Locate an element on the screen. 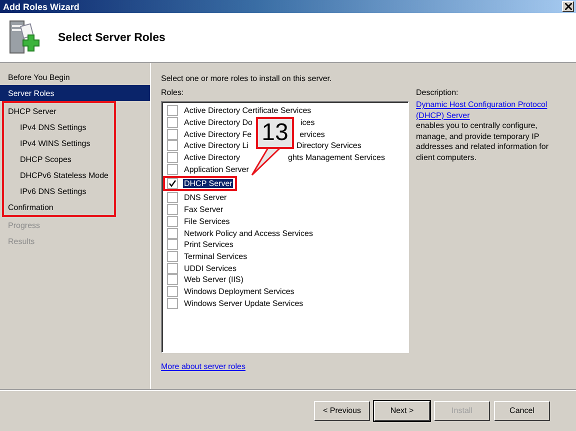 This screenshot has width=576, height=431. instructions-text: Select one or more roles to install on this server. is located at coordinates (247, 78).